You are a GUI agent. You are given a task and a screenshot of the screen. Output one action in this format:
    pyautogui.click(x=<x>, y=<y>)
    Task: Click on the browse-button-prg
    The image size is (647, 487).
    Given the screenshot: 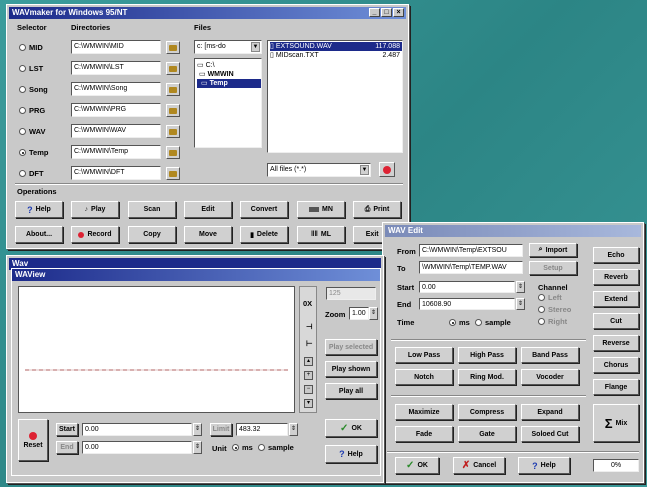 What is the action you would take?
    pyautogui.click(x=173, y=110)
    